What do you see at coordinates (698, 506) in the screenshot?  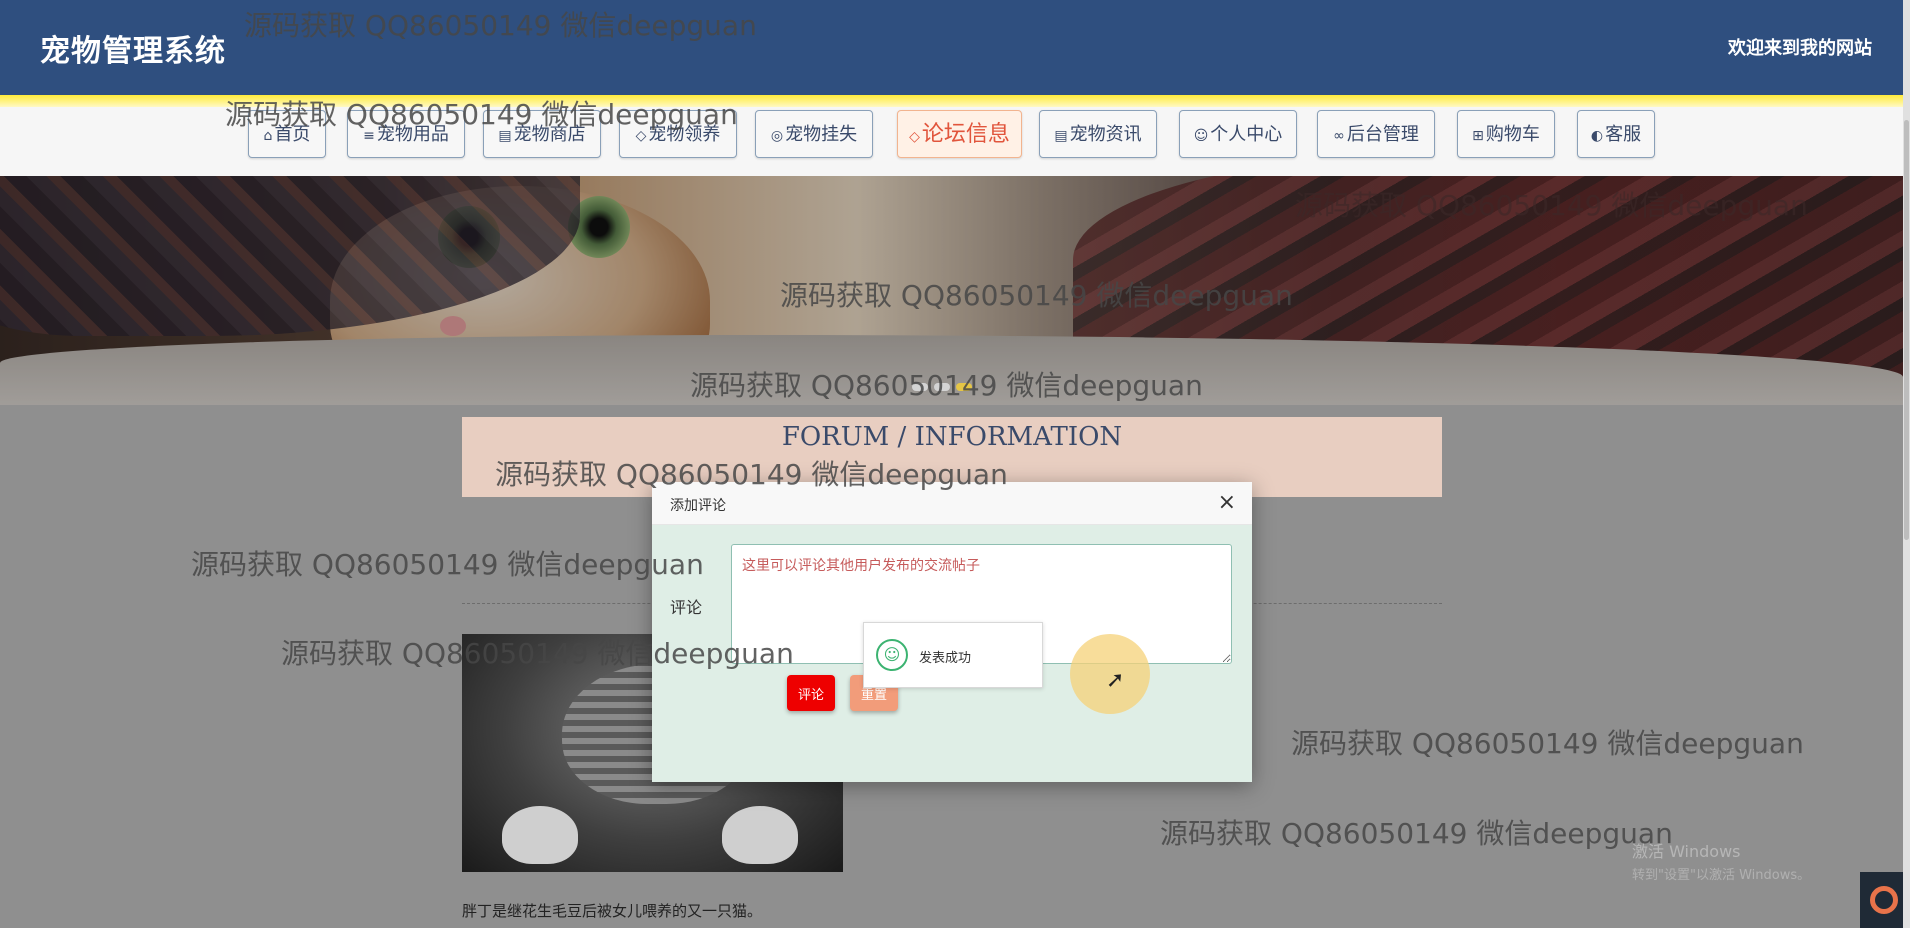 I see `dialog-title: 添加评论` at bounding box center [698, 506].